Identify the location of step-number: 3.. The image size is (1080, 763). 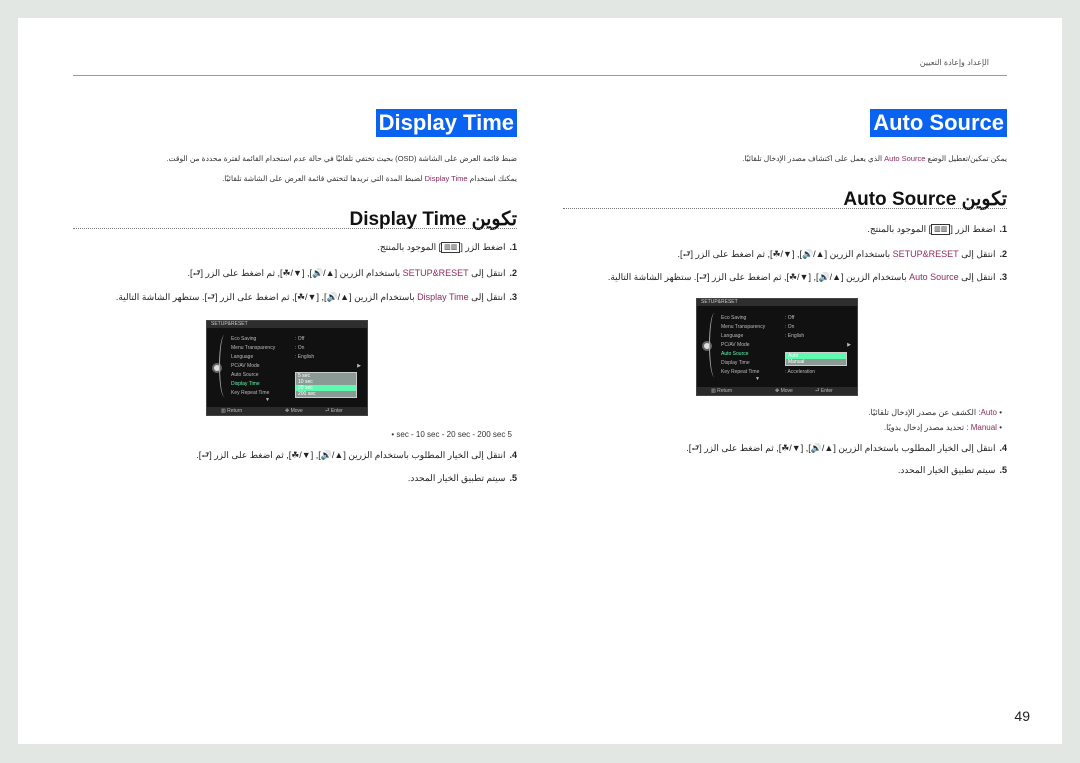
(1003, 277).